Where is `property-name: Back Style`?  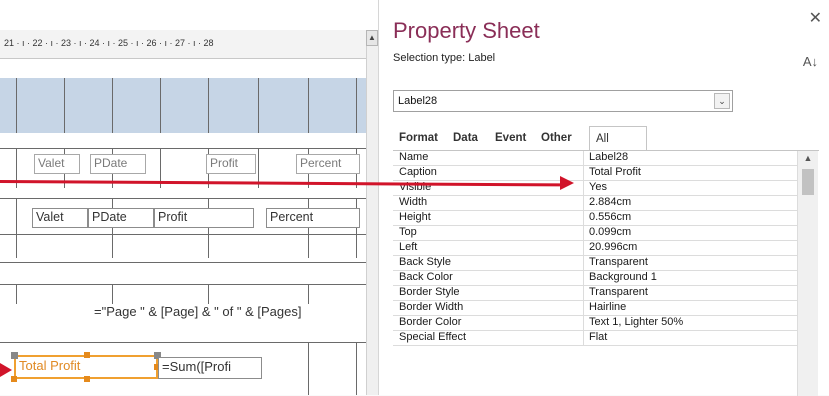
property-name: Back Style is located at coordinates (425, 262).